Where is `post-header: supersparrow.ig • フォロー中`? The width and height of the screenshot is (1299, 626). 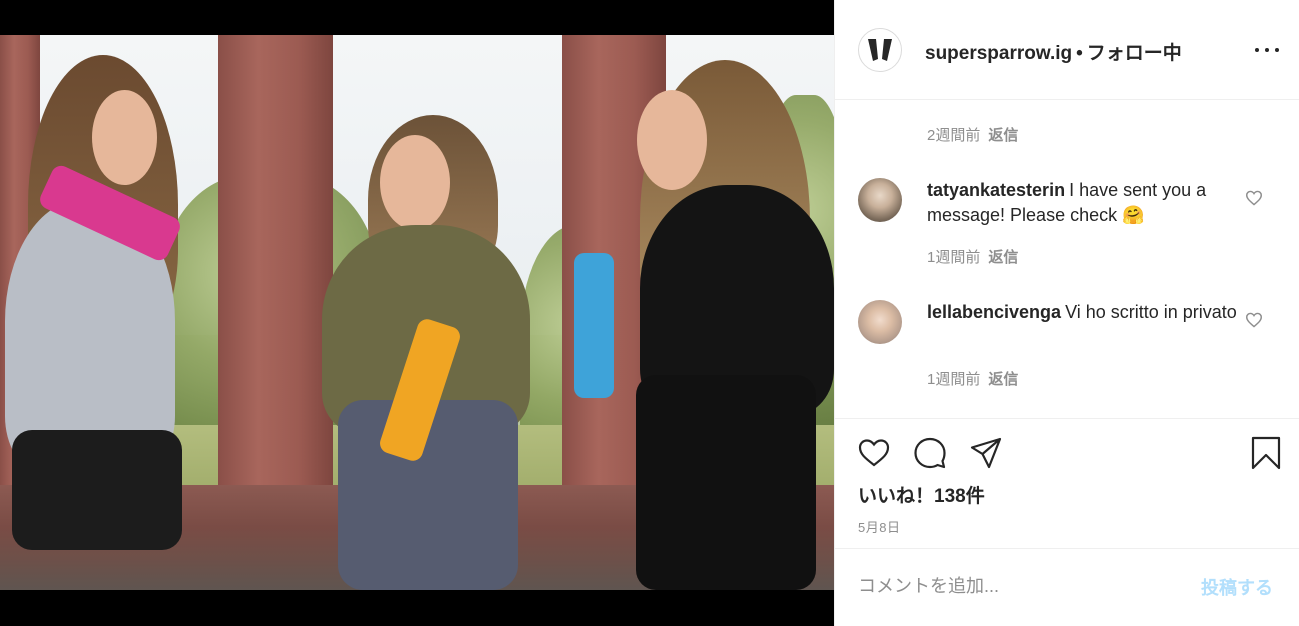
post-header: supersparrow.ig • フォロー中 is located at coordinates (1067, 50).